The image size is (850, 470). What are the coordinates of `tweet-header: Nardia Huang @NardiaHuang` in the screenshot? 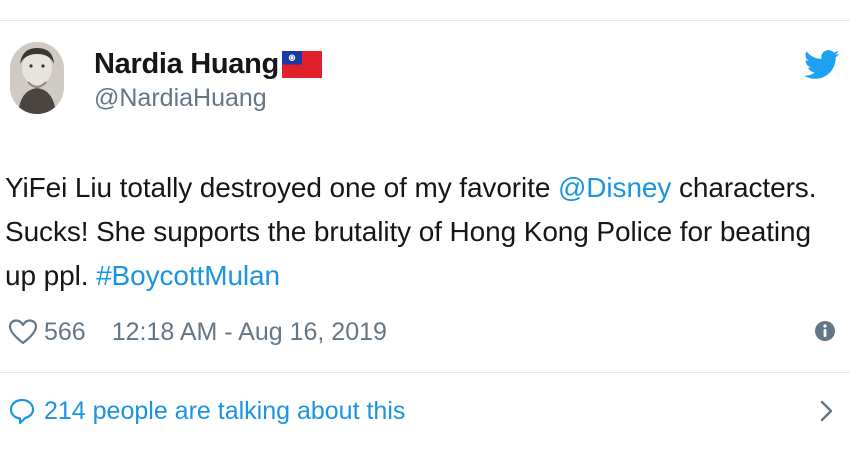 It's located at (425, 78).